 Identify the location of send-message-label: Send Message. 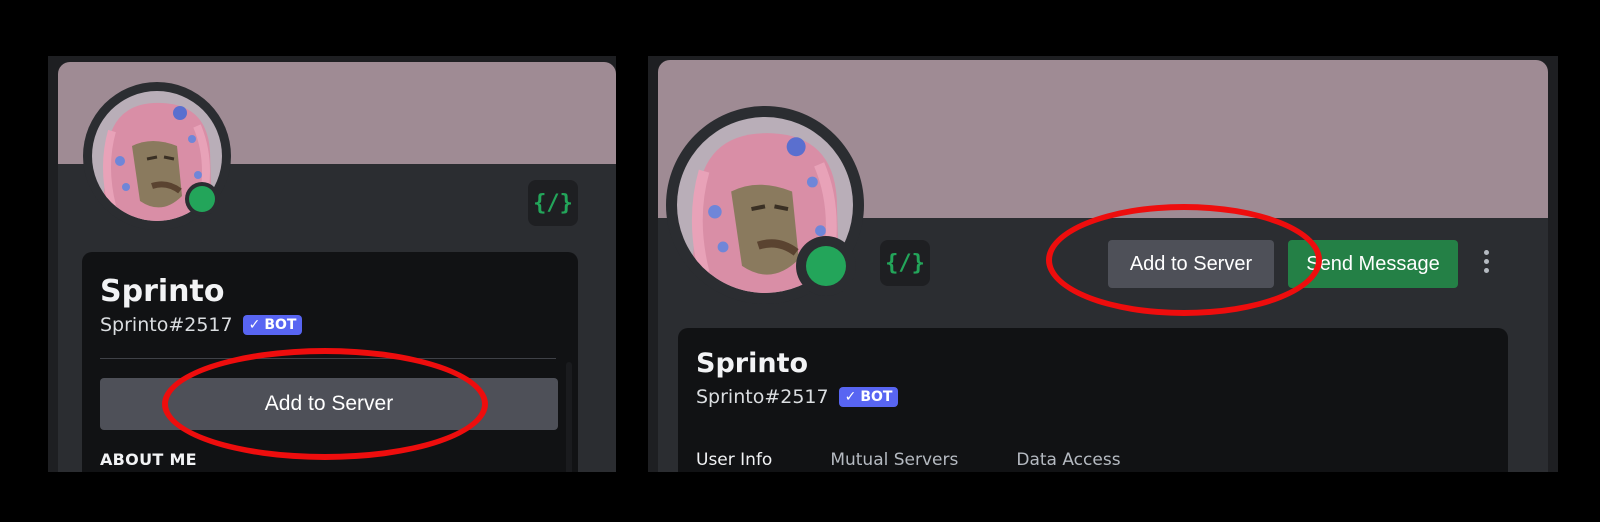
(1373, 263).